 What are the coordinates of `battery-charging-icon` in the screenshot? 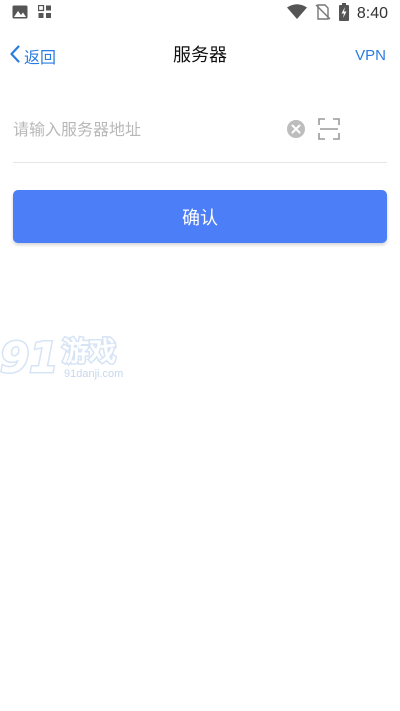 It's located at (343, 14).